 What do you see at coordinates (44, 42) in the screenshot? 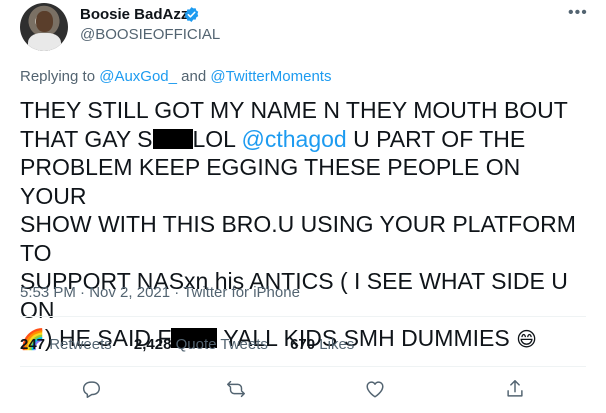
I see `avatar-shirt` at bounding box center [44, 42].